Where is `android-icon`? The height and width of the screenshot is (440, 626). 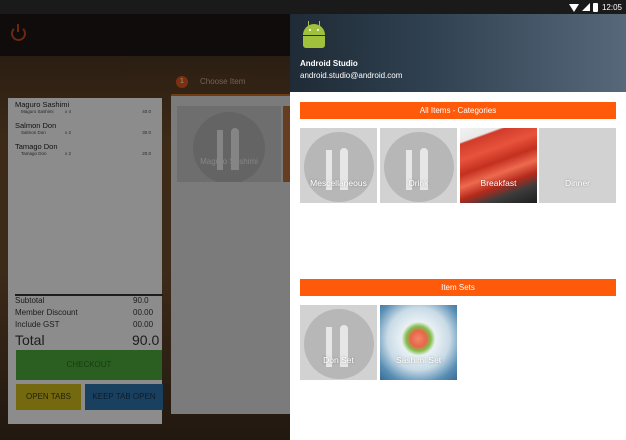
android-icon is located at coordinates (314, 34).